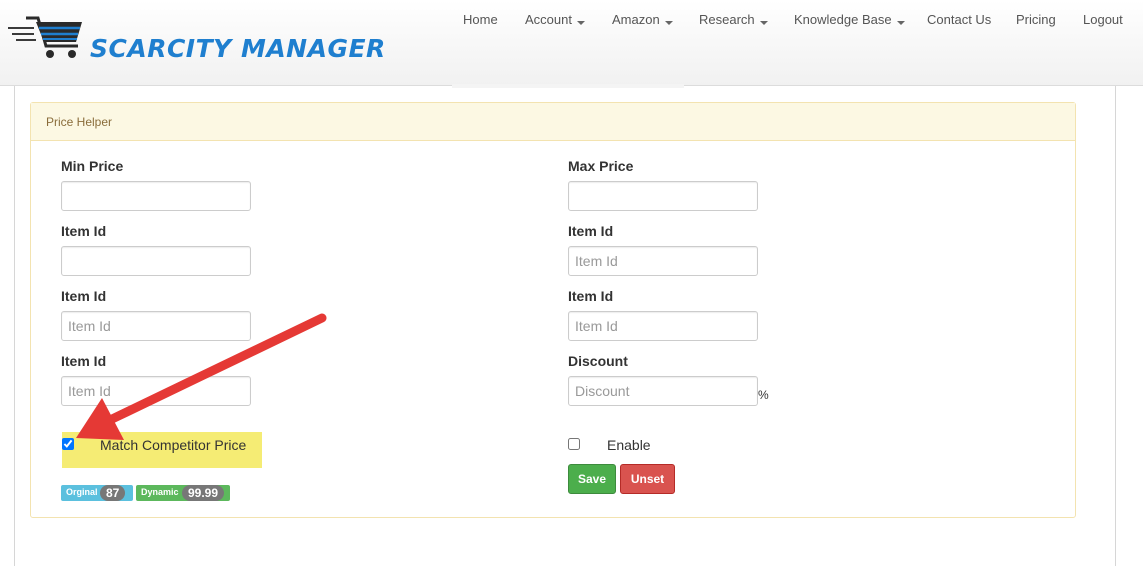 The image size is (1143, 566). I want to click on max-price-label: Max Price, so click(601, 166).